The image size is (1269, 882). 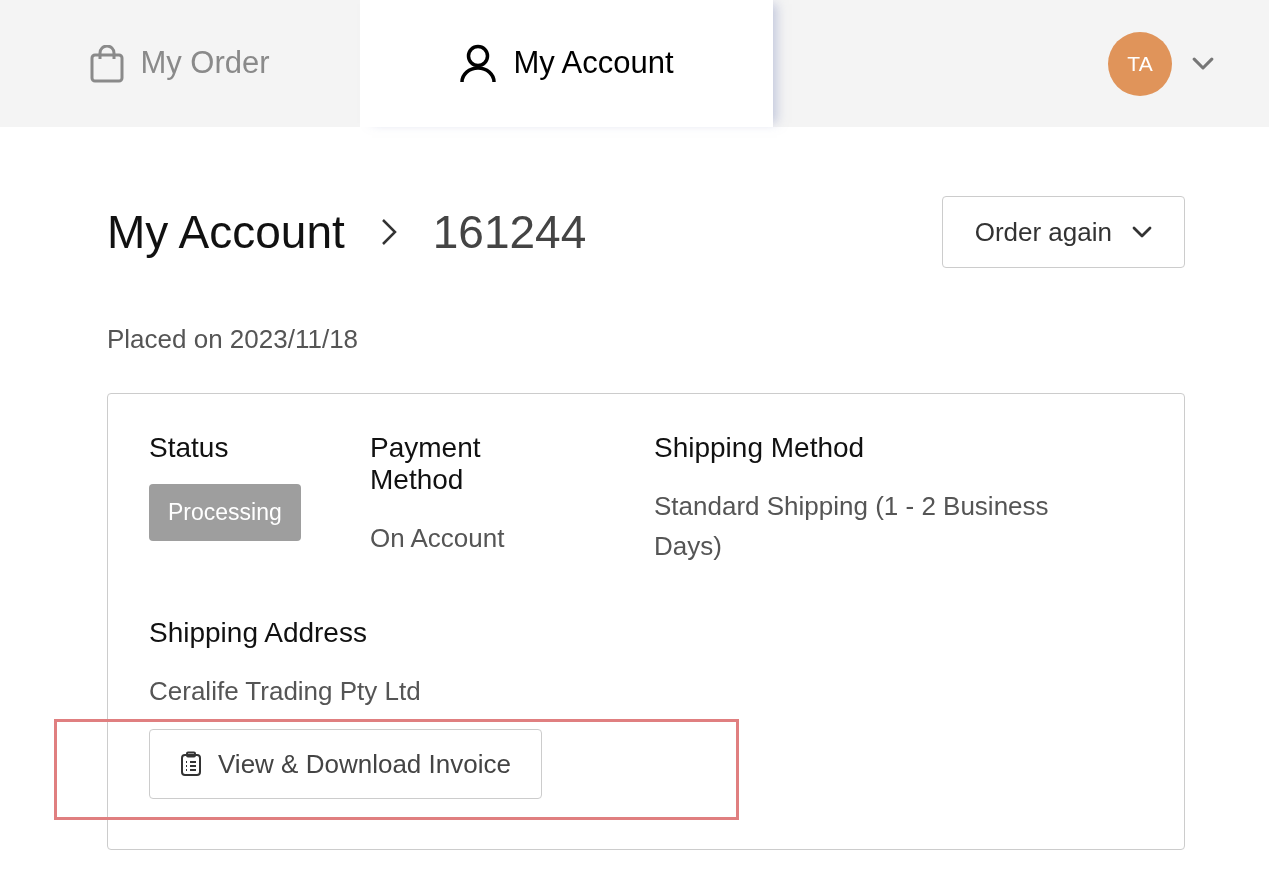 What do you see at coordinates (426, 464) in the screenshot?
I see `detail-label: Payment Method` at bounding box center [426, 464].